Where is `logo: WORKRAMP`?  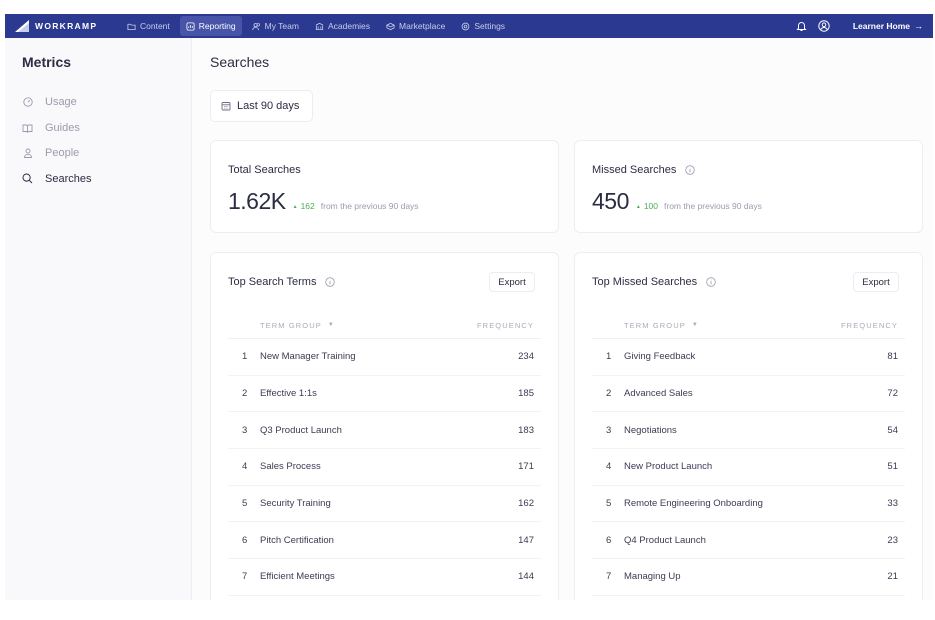 logo: WORKRAMP is located at coordinates (65, 26).